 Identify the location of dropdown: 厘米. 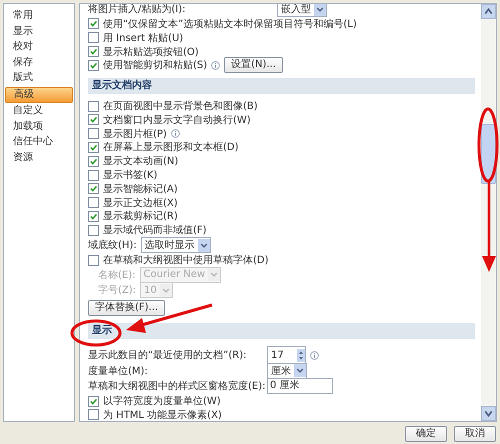
(287, 370).